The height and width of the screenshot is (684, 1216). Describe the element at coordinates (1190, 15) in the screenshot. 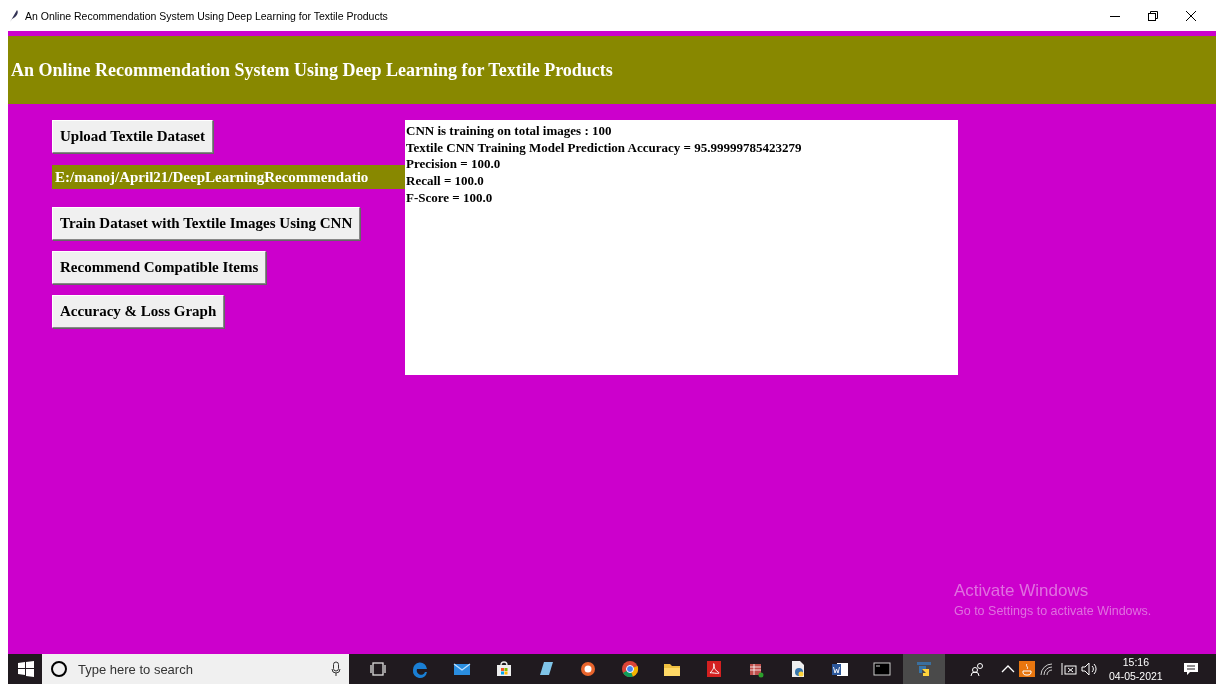

I see `close-icon` at that location.